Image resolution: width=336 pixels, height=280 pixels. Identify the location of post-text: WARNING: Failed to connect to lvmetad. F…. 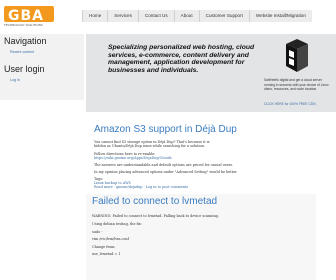
(155, 216).